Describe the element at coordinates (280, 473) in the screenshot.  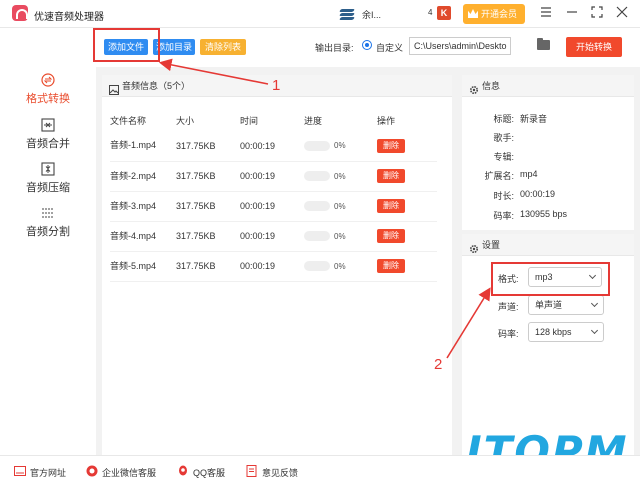
I see `feedback-label: 意见反馈` at that location.